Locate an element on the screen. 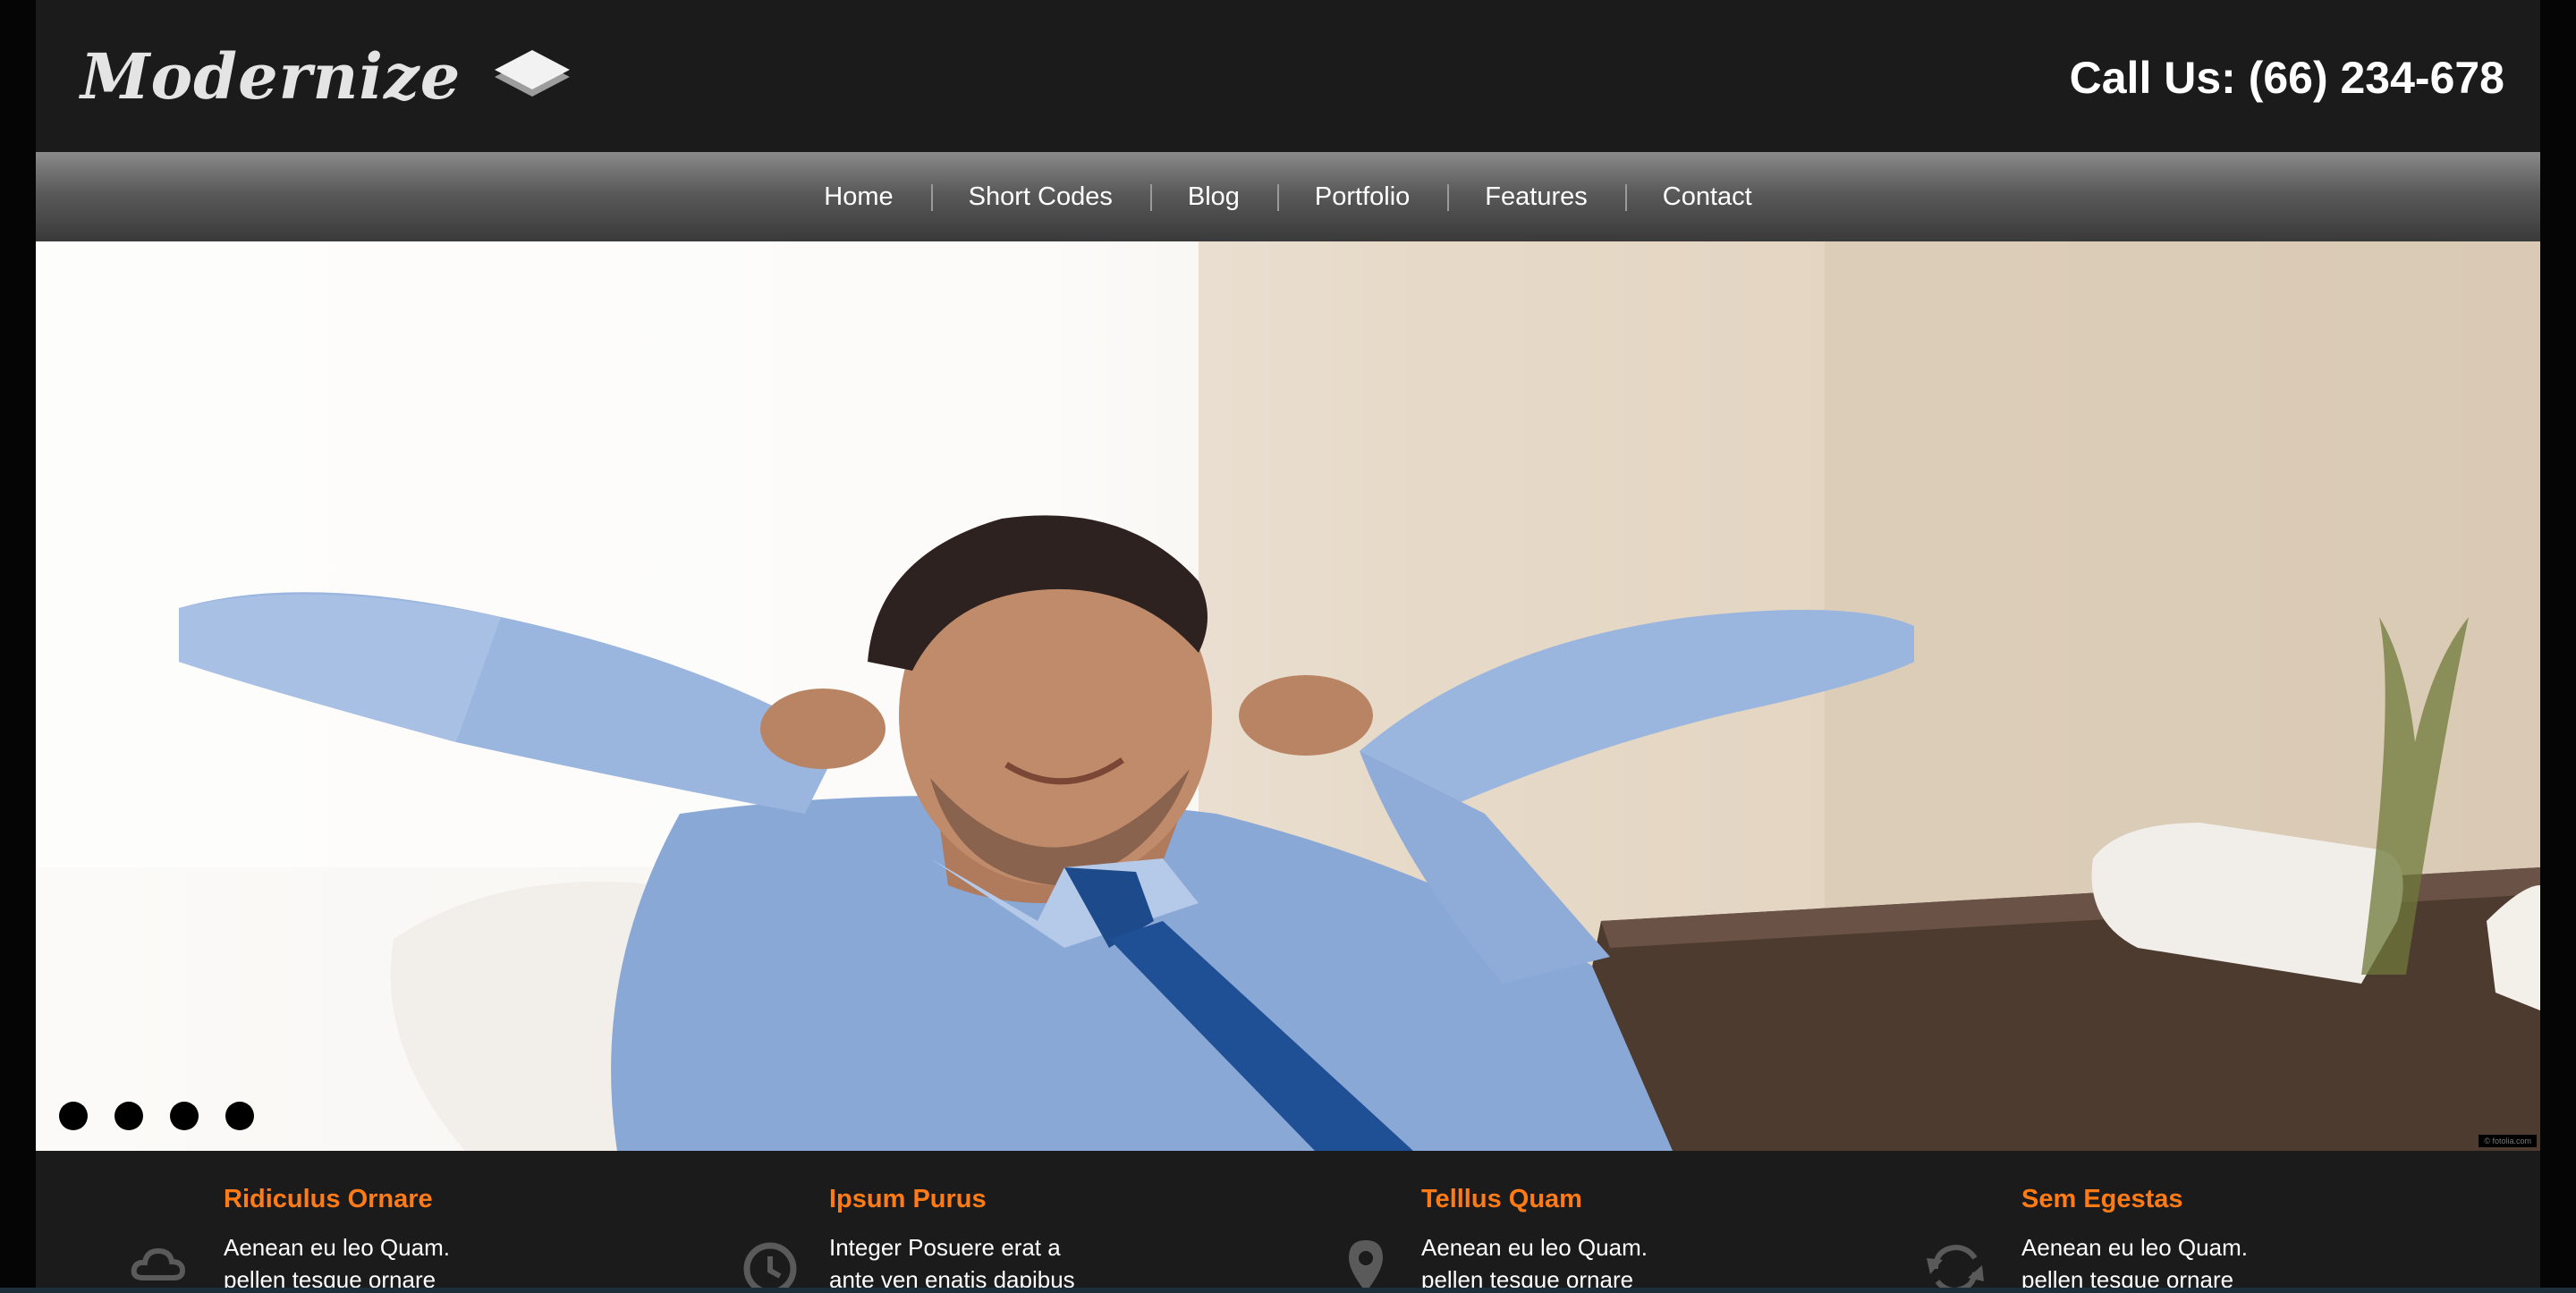  site-header: Modernize Call Us: (66) 234-678 is located at coordinates (1288, 76).